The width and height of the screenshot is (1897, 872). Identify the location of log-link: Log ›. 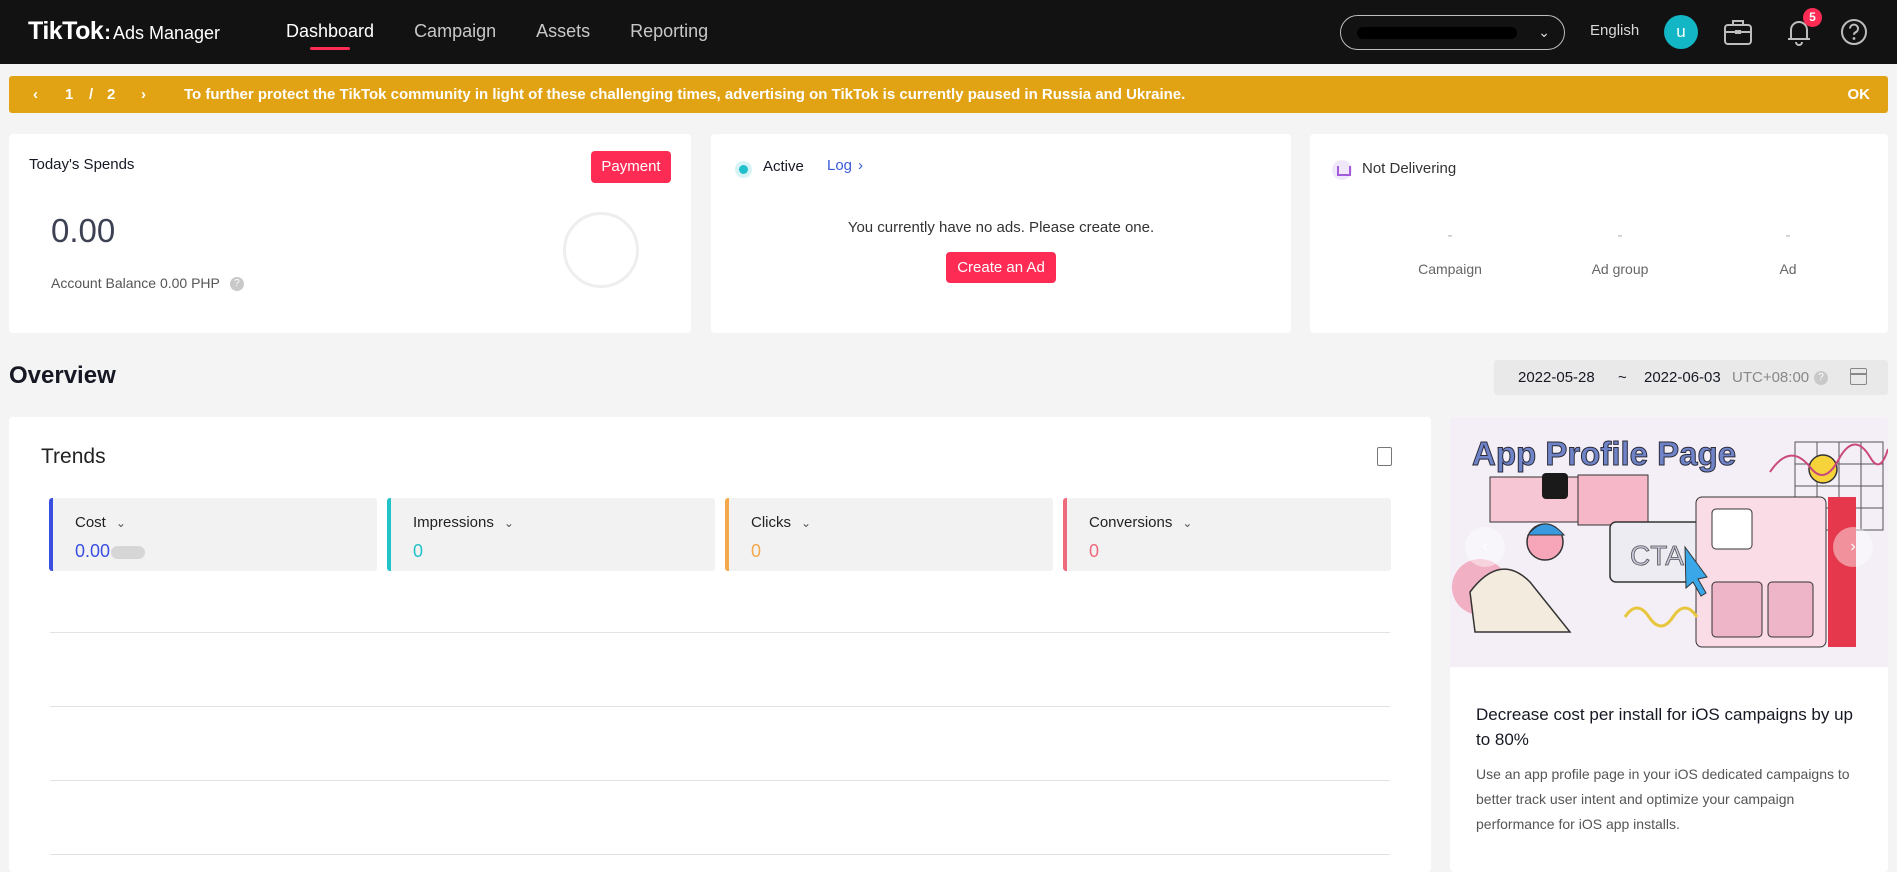
(845, 165).